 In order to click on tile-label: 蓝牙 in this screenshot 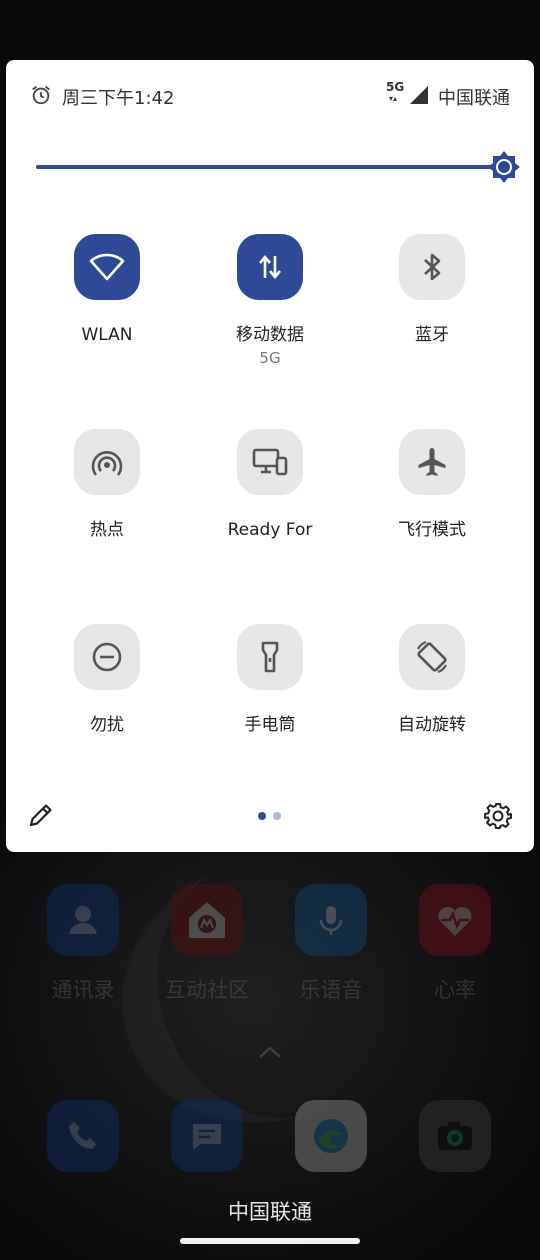, I will do `click(432, 335)`.